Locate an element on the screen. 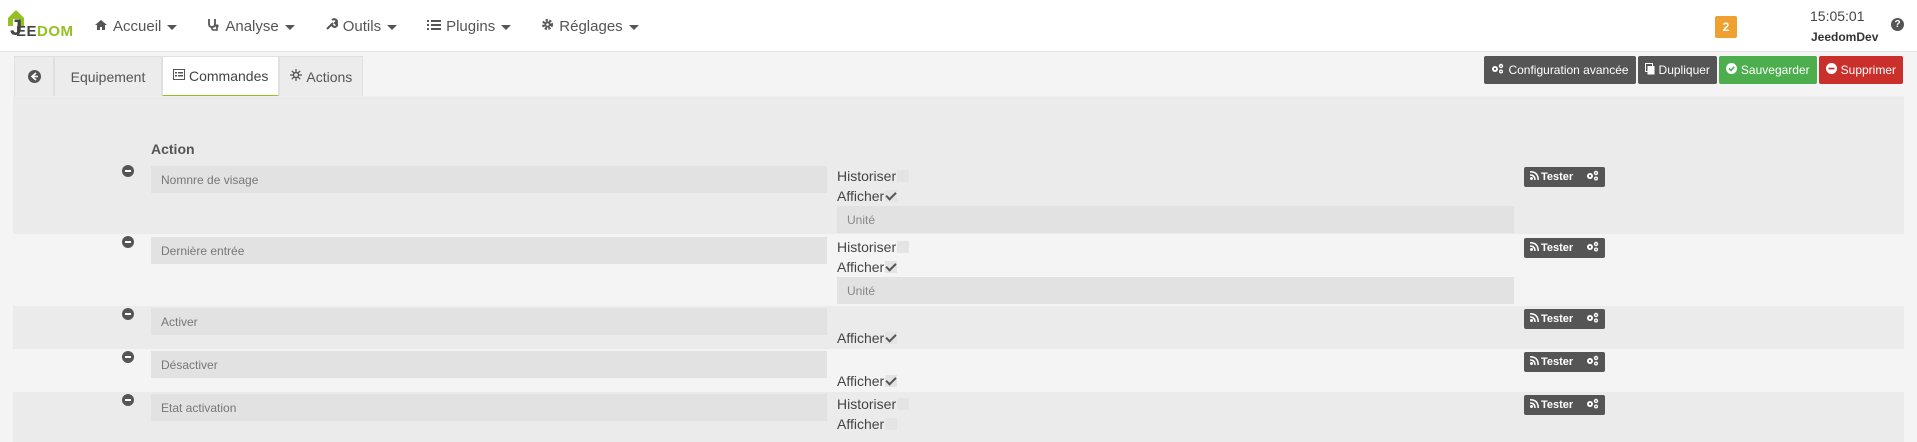 The height and width of the screenshot is (442, 1917). duplicate-button: Dupliquer is located at coordinates (1677, 70).